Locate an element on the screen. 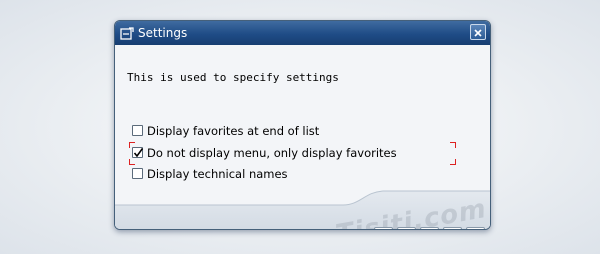 This screenshot has height=254, width=600. title-bar: Settings is located at coordinates (302, 33).